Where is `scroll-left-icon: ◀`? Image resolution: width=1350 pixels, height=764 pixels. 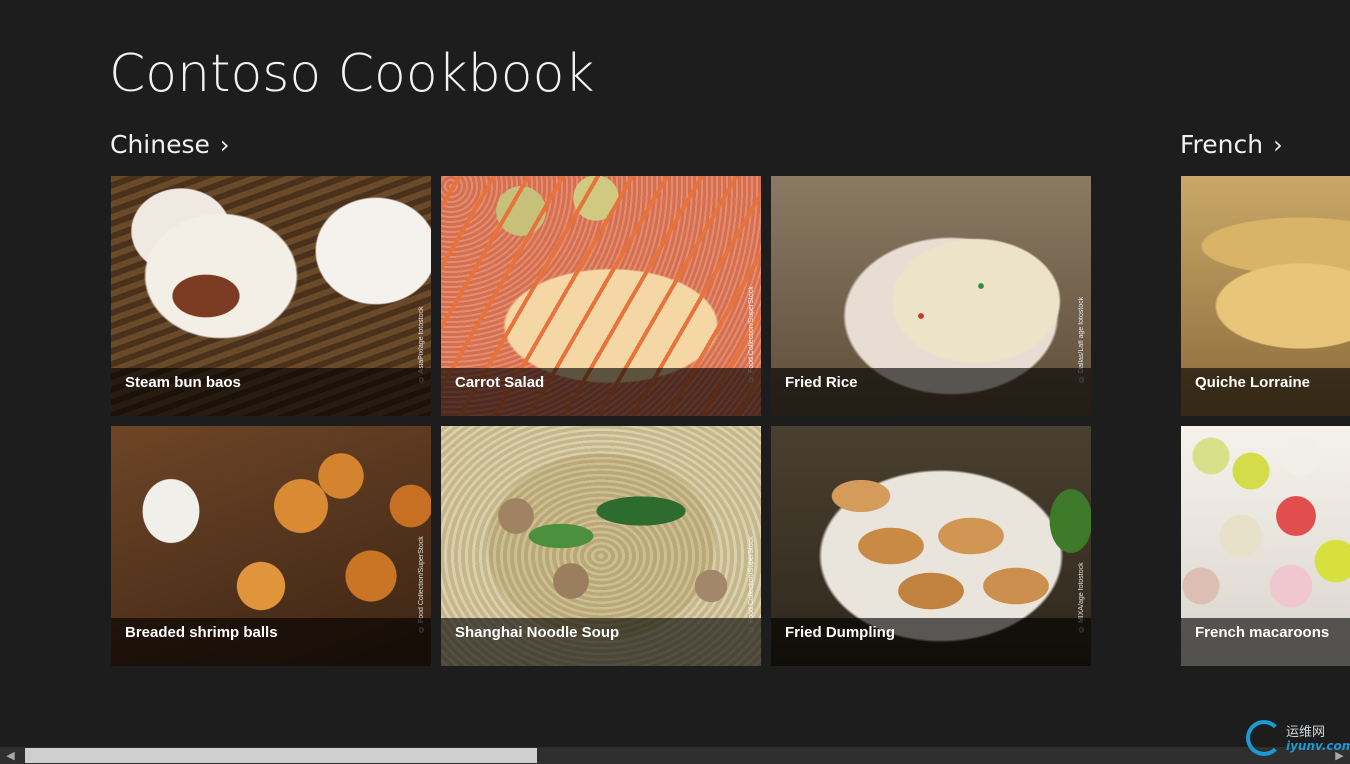
scroll-left-icon: ◀ is located at coordinates (10, 755).